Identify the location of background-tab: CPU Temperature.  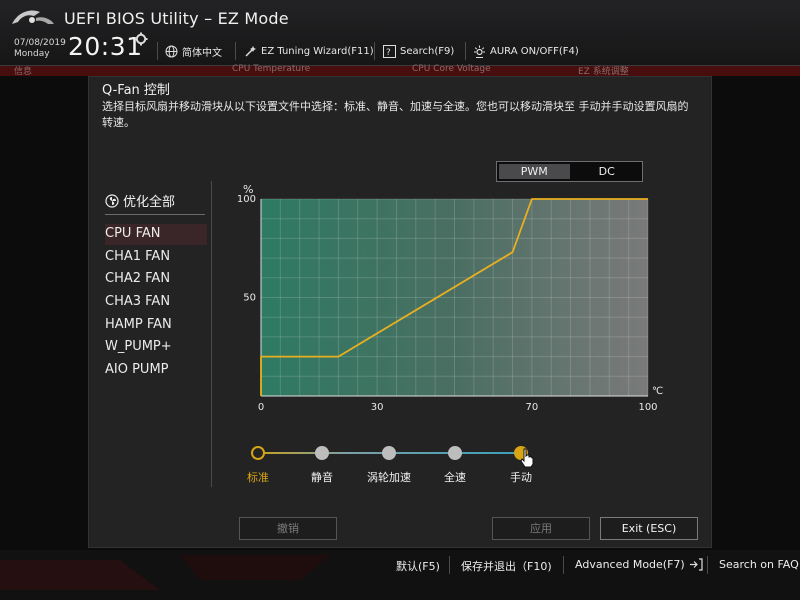
(271, 69).